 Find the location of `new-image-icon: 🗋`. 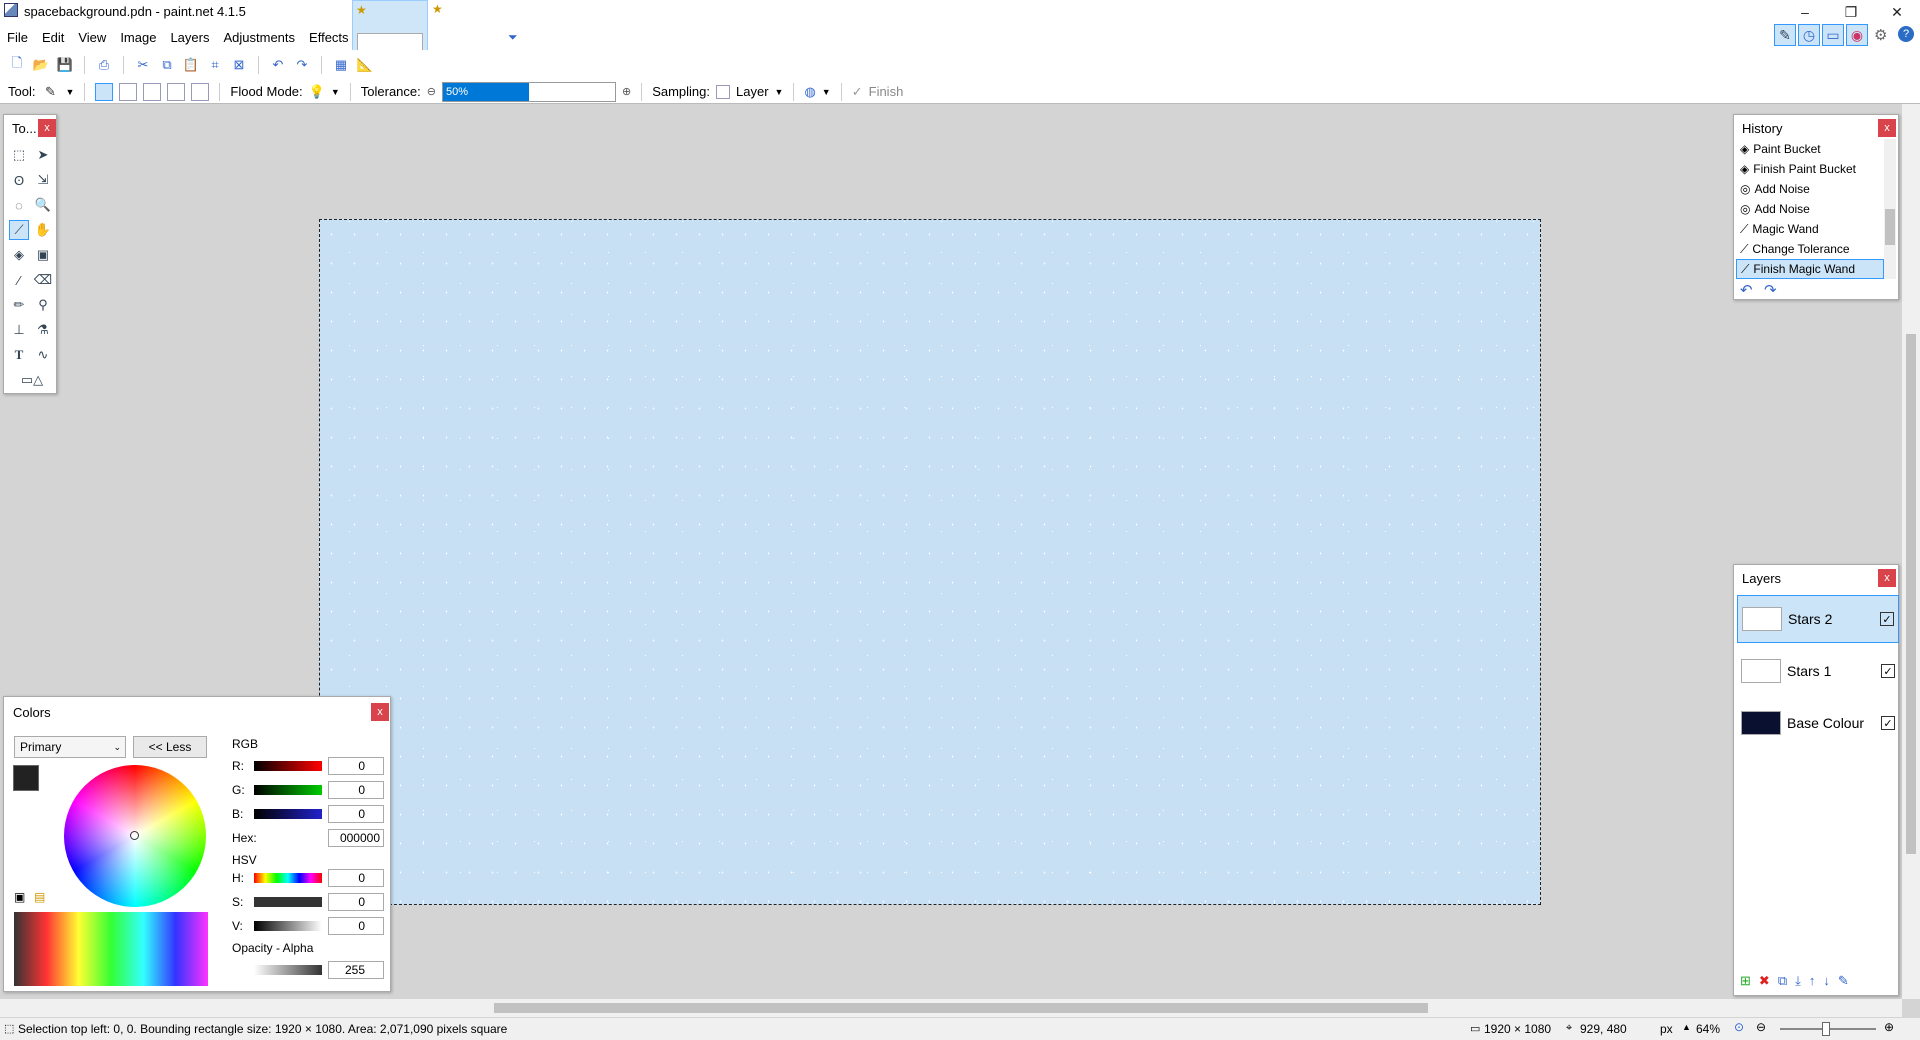

new-image-icon: 🗋 is located at coordinates (17, 64).